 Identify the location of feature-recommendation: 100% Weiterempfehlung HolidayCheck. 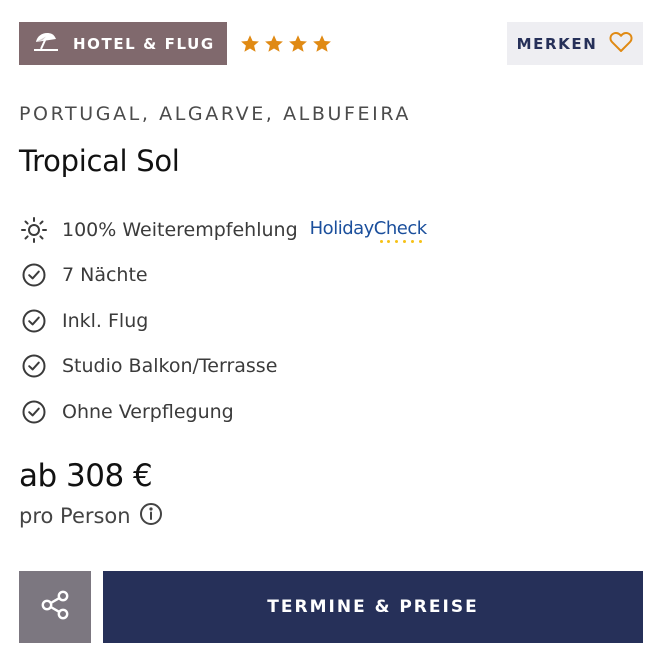
(300, 230).